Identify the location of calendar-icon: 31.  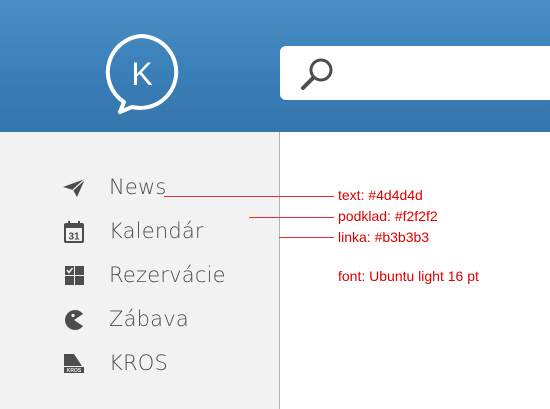
(74, 232).